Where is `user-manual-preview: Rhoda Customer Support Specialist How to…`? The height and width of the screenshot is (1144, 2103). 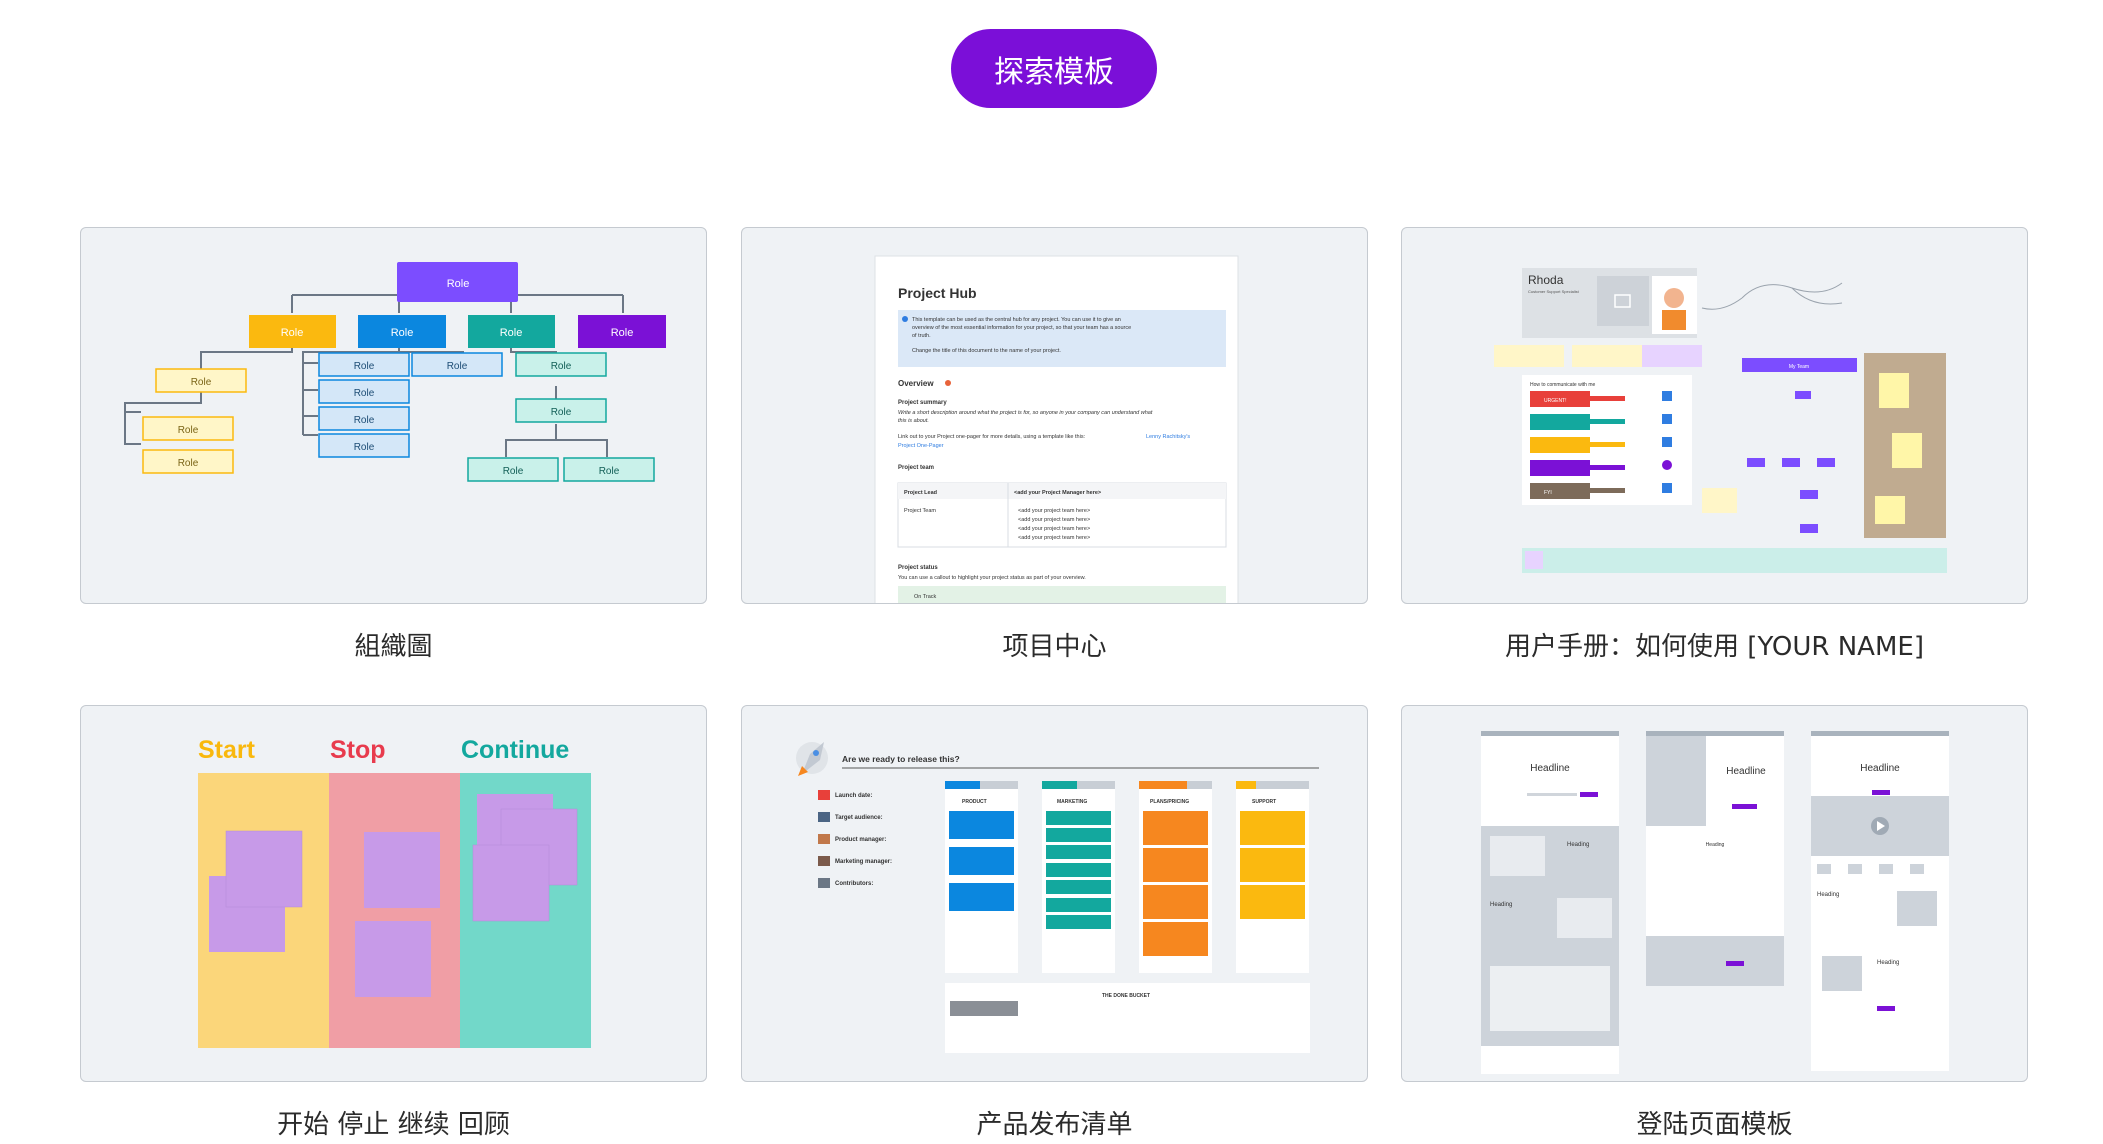 user-manual-preview: Rhoda Customer Support Specialist How to… is located at coordinates (1720, 420).